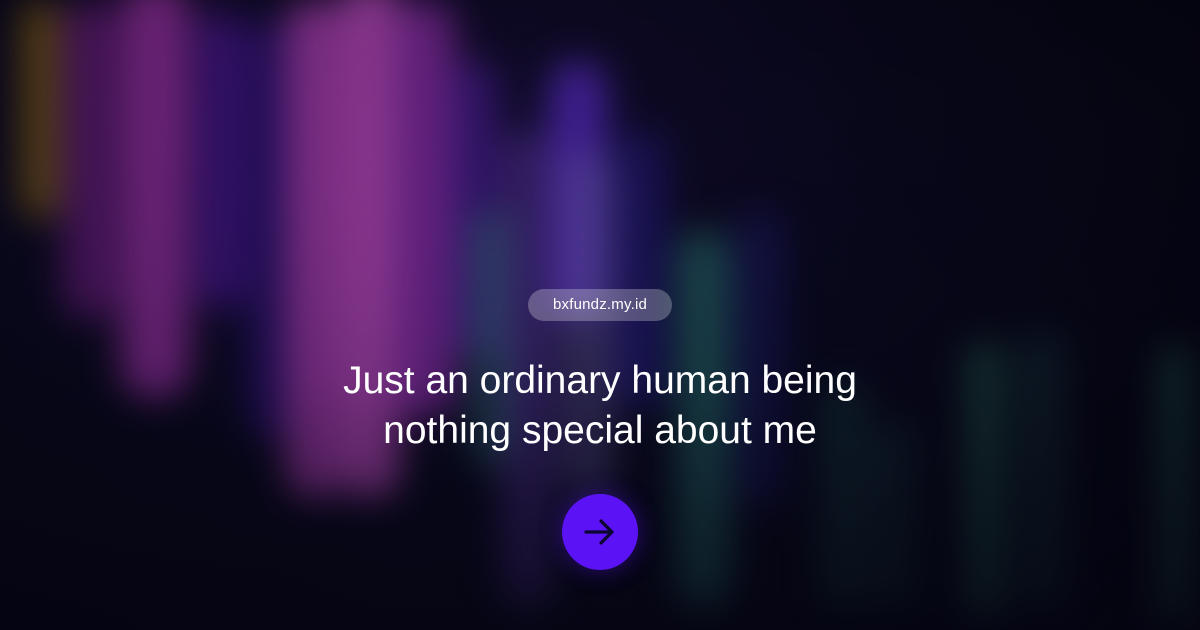 The image size is (1200, 630). I want to click on headline-line-2: nothing special about me, so click(600, 430).